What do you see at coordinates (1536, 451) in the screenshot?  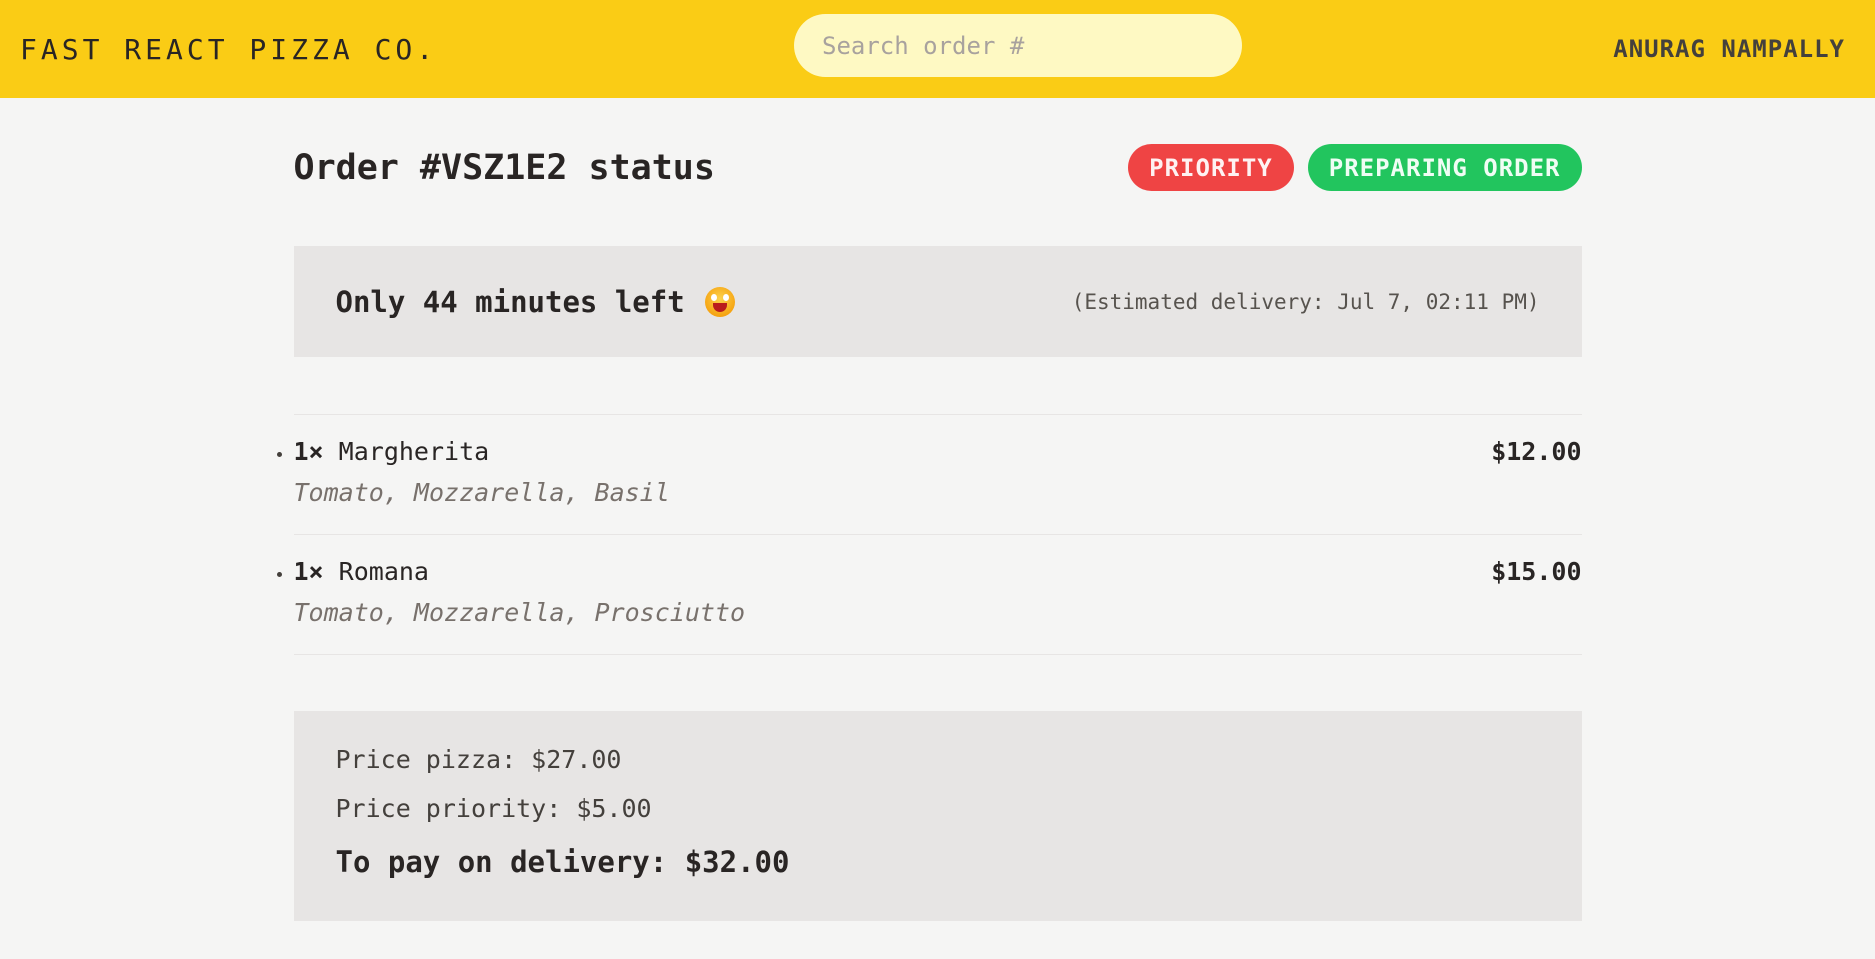 I see `item-price: $12.00` at bounding box center [1536, 451].